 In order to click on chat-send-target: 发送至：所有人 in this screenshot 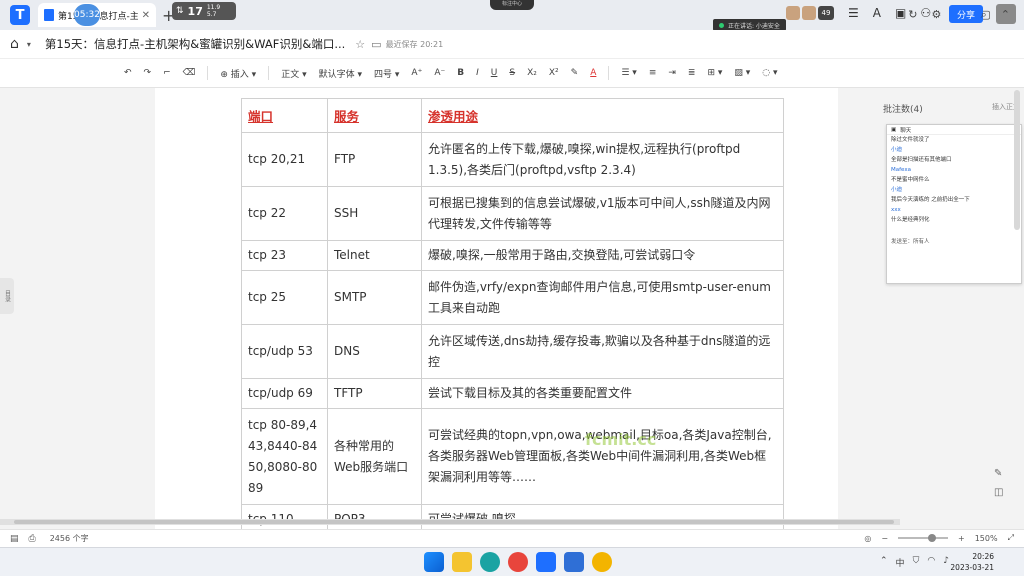, I will do `click(910, 241)`.